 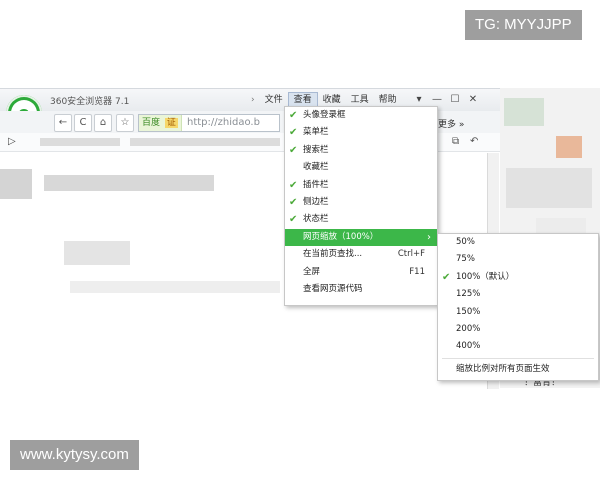 What do you see at coordinates (518, 259) in the screenshot?
I see `zoom-option-75: 75%` at bounding box center [518, 259].